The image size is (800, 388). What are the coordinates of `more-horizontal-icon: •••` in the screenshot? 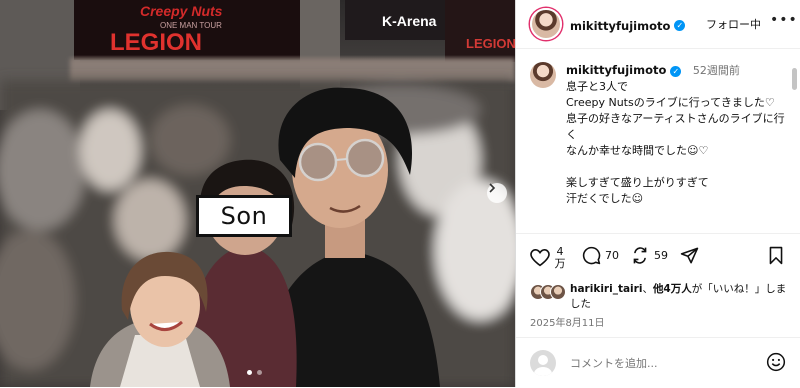 It's located at (784, 20).